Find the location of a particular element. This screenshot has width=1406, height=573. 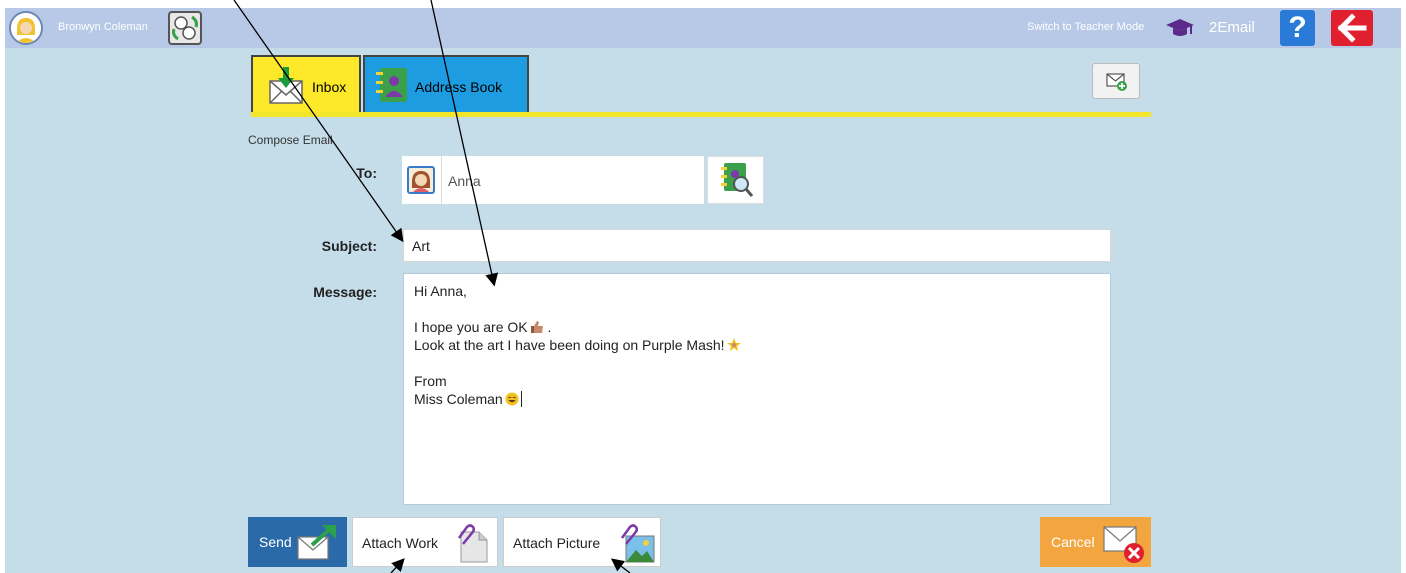

cancel-label: Cancel is located at coordinates (1073, 542).